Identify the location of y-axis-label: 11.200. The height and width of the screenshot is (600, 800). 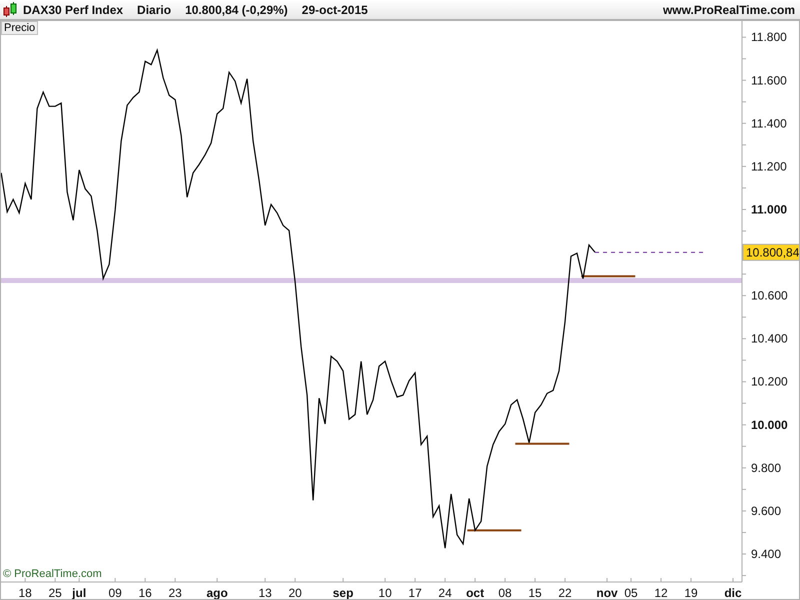
(769, 166).